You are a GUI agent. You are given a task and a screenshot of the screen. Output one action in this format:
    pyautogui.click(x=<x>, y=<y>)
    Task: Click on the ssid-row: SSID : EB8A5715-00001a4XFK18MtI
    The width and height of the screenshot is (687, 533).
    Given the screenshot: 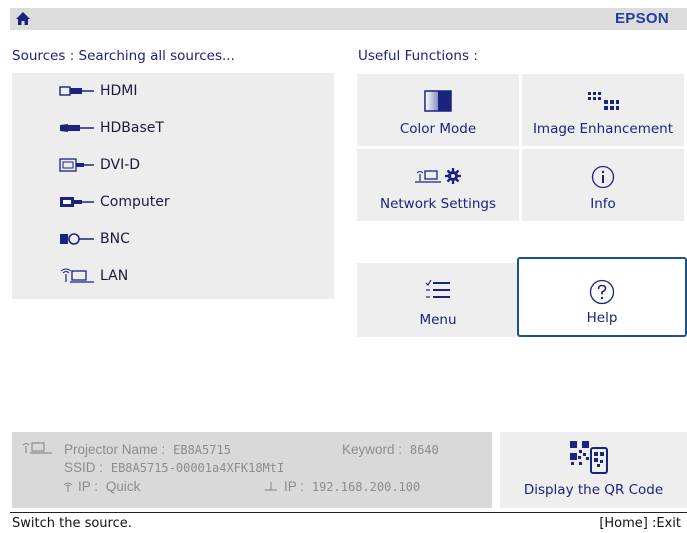 What is the action you would take?
    pyautogui.click(x=174, y=468)
    